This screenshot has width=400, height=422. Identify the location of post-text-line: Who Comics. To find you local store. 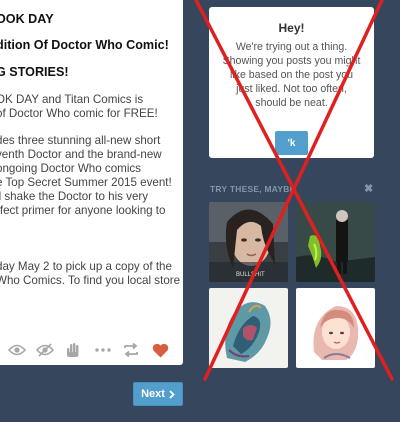
(90, 280).